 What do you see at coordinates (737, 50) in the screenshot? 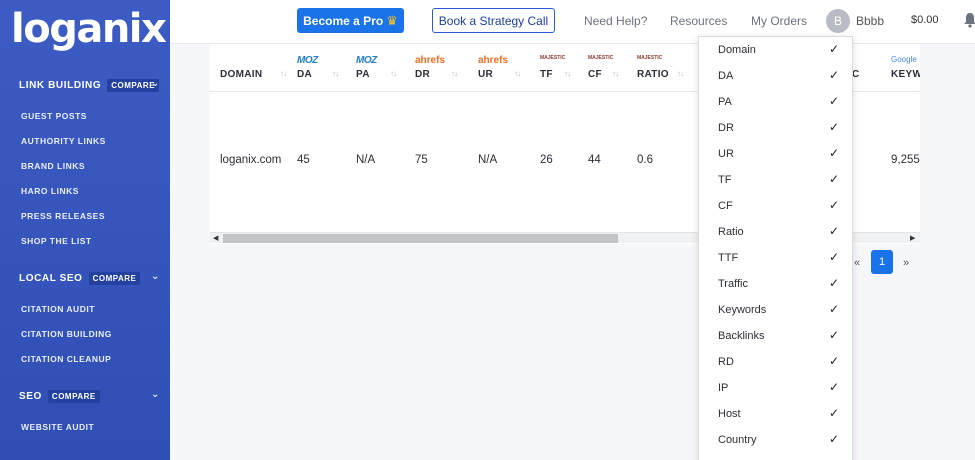
I see `dropdown-item-label: Domain` at bounding box center [737, 50].